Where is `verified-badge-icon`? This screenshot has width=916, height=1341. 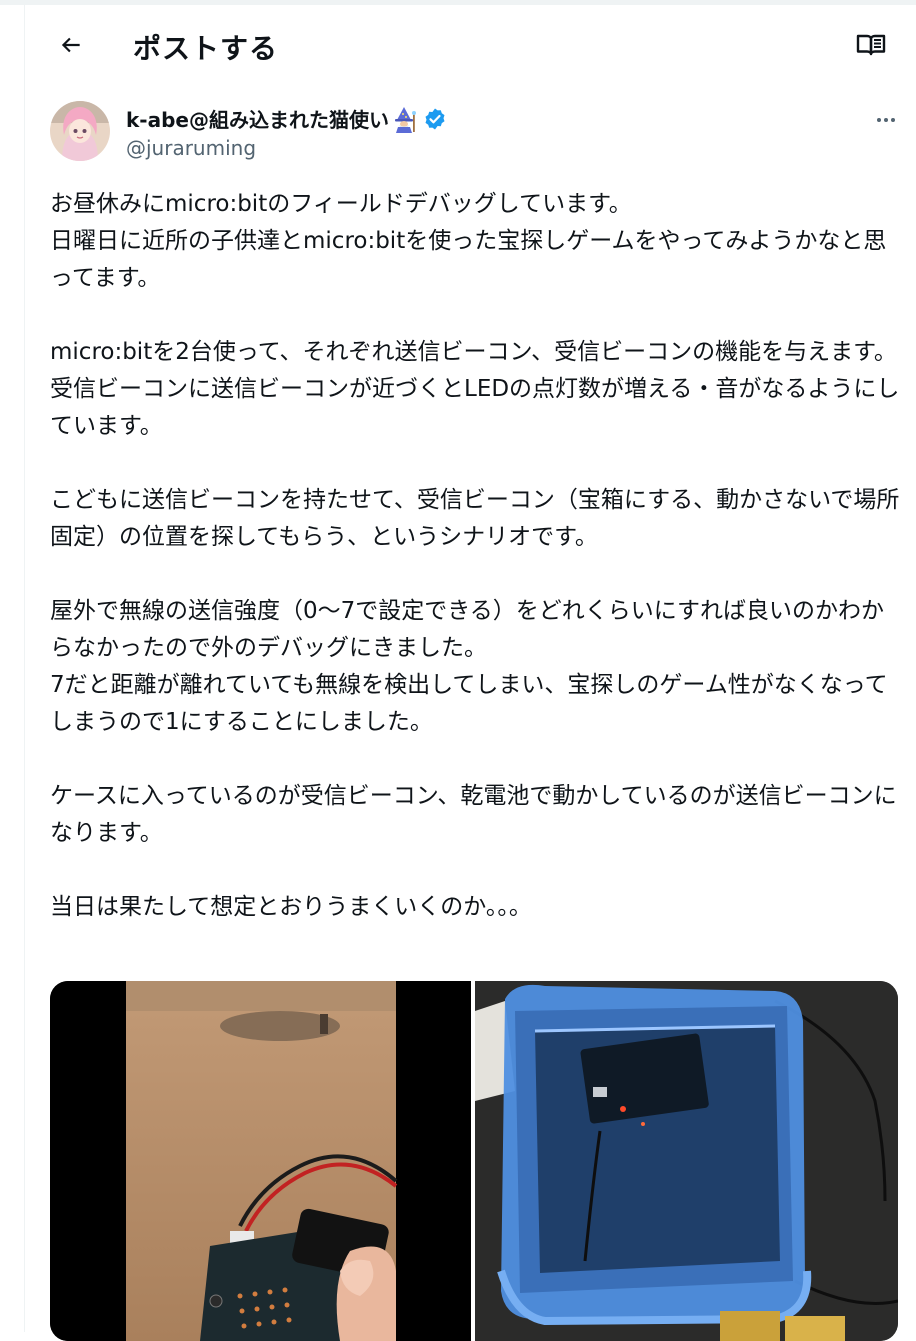
verified-badge-icon is located at coordinates (435, 119).